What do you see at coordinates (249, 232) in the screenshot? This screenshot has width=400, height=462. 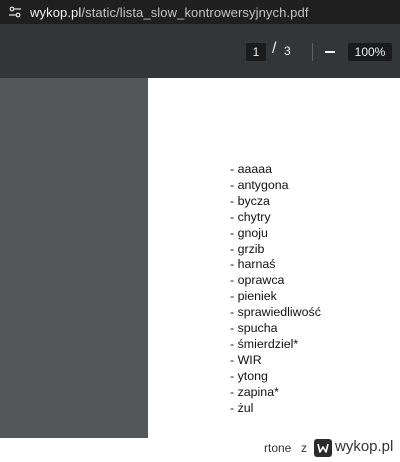 I see `list-item: - gnoju` at bounding box center [249, 232].